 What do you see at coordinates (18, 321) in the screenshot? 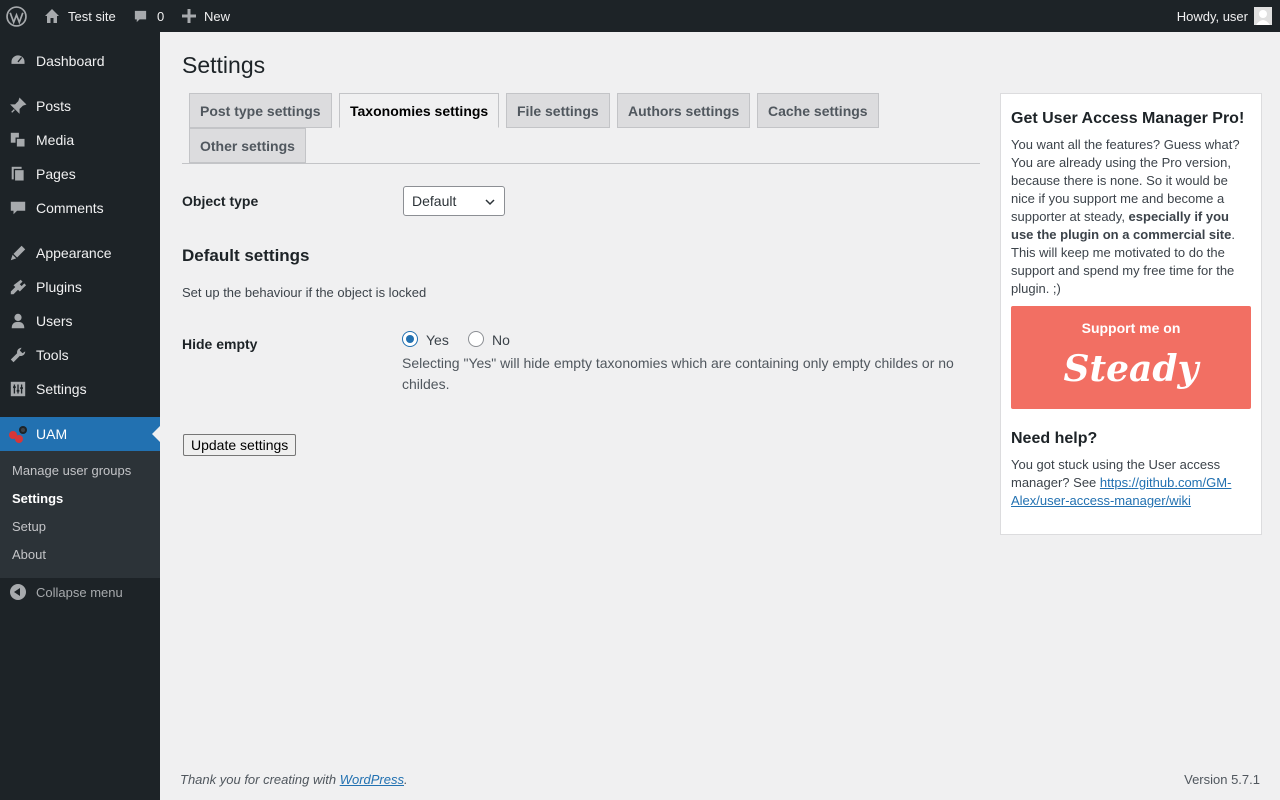
I see `user-icon` at bounding box center [18, 321].